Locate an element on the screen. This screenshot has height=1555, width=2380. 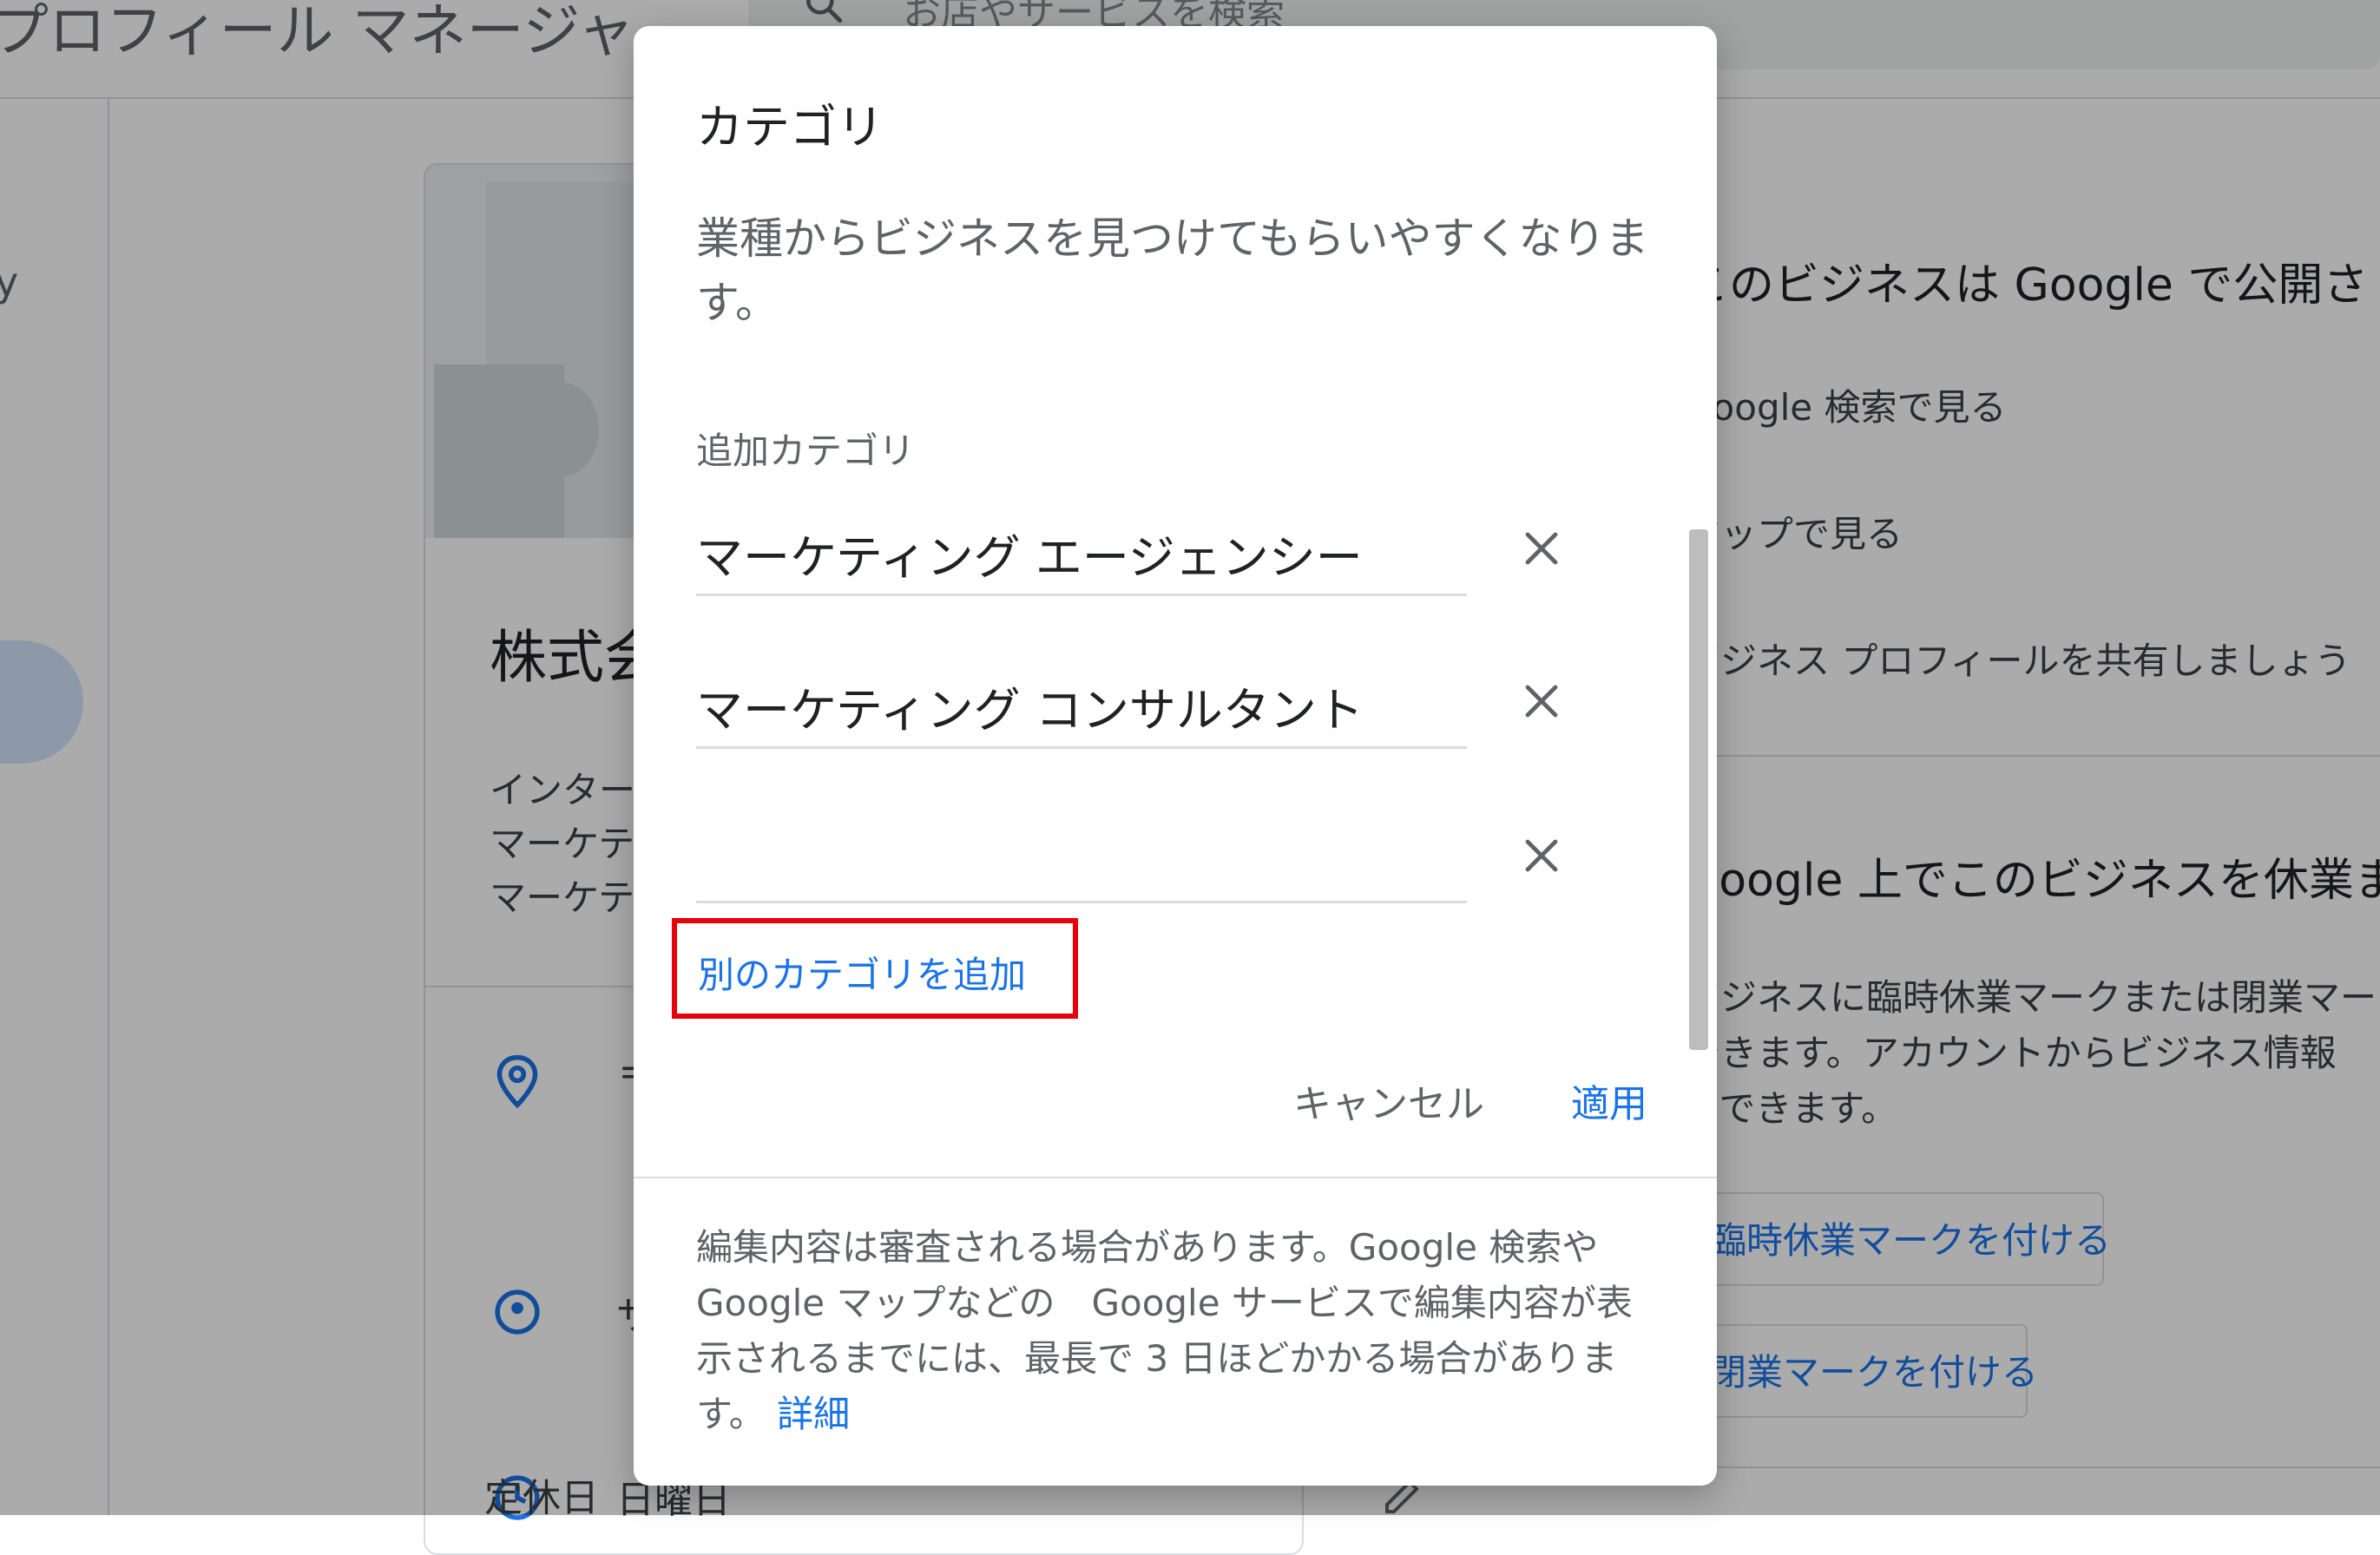
dialog-description-line: す。 is located at coordinates (737, 303).